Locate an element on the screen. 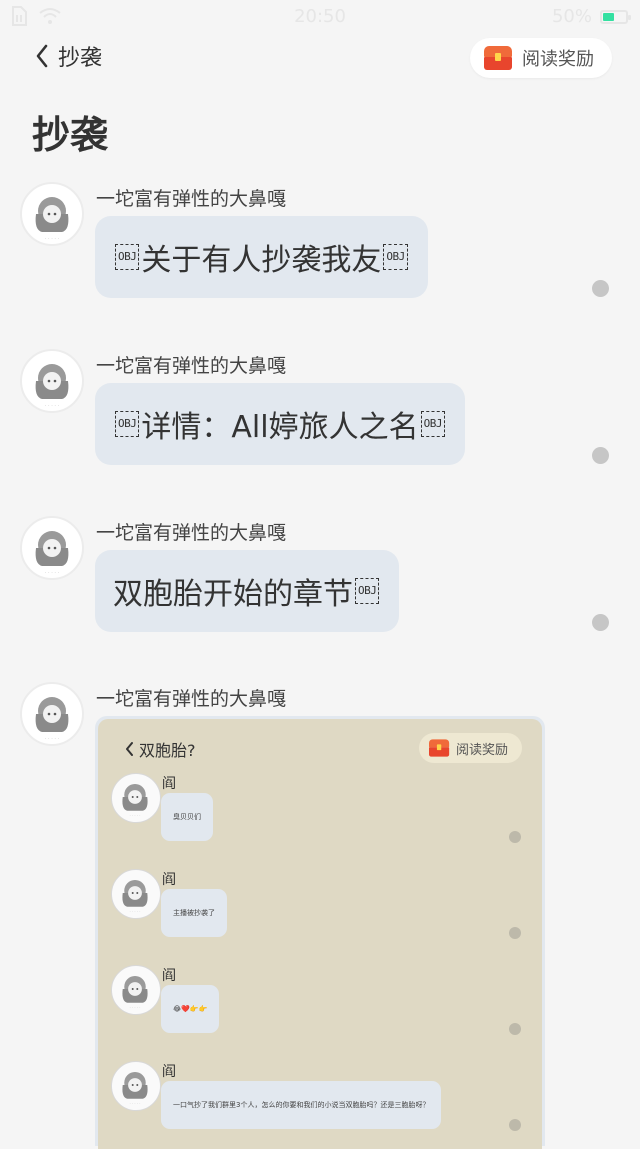 The image size is (640, 1149). message-text: 详情：All婷旅人之名 is located at coordinates (280, 427).